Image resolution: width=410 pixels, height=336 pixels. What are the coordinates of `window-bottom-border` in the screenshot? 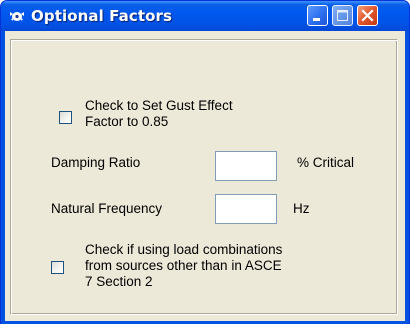 It's located at (205, 322).